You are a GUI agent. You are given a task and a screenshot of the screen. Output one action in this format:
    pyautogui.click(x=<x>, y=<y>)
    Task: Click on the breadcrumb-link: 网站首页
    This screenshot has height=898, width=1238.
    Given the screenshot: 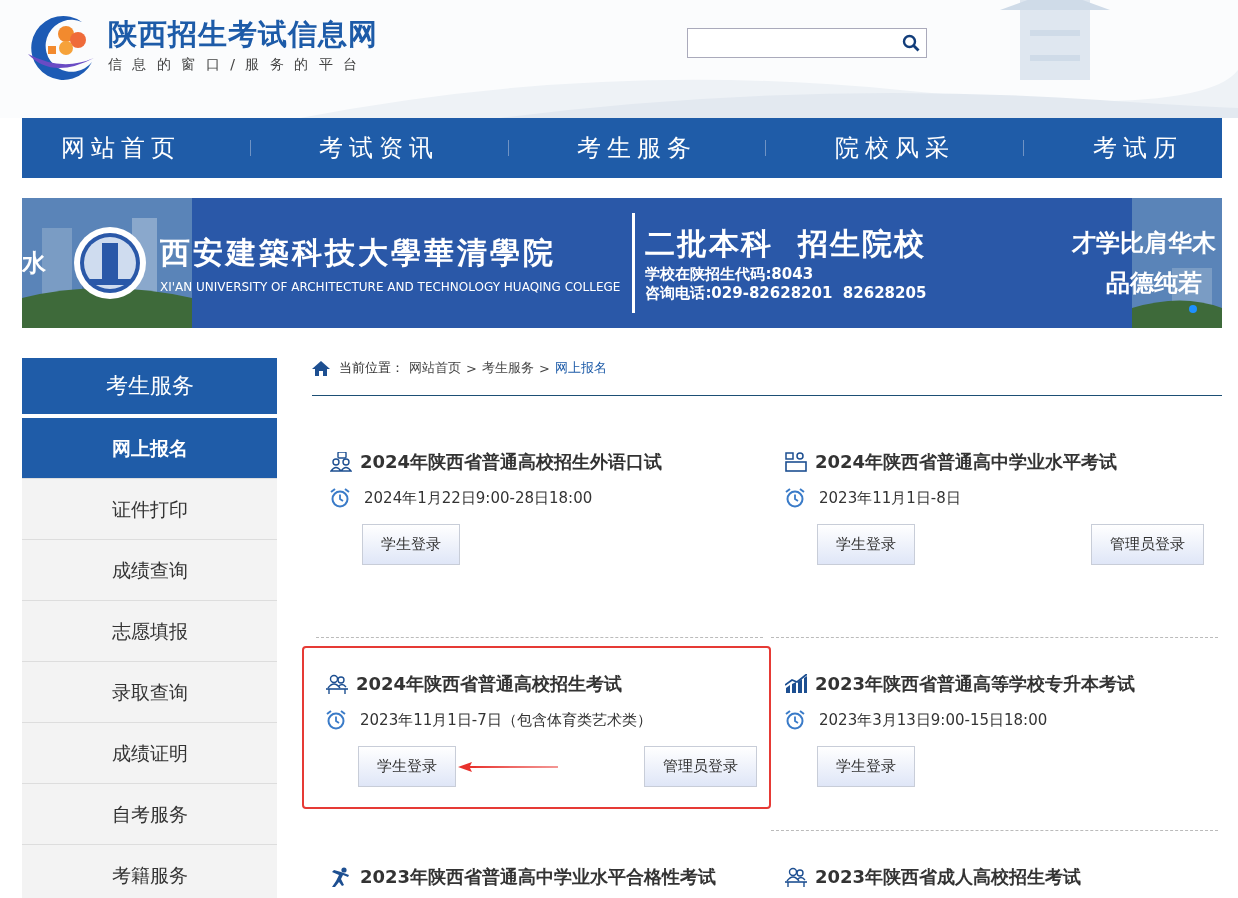 What is the action you would take?
    pyautogui.click(x=435, y=368)
    